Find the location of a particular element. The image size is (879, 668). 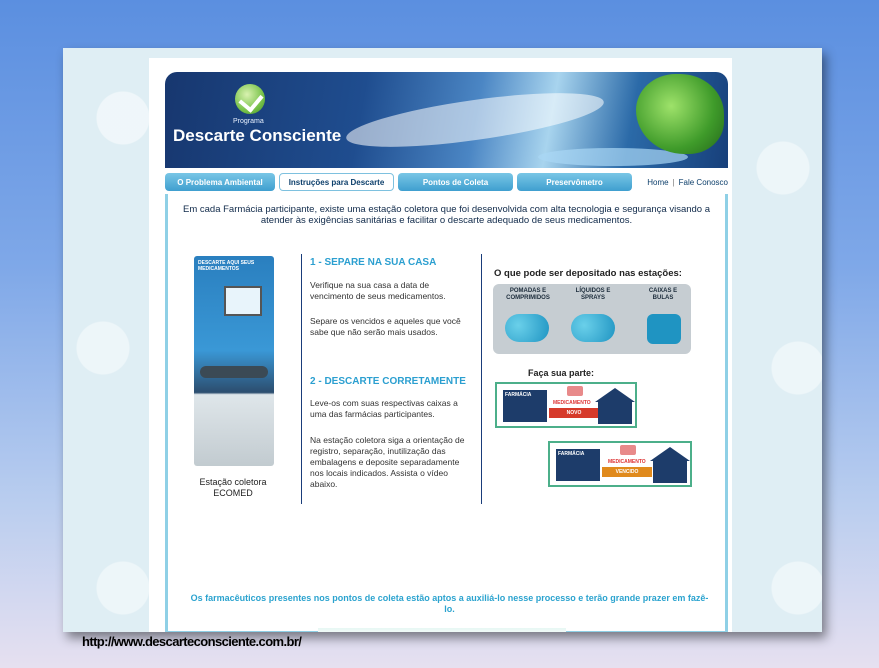

pharmacy-label-2: FARMÁCIA is located at coordinates (571, 454).